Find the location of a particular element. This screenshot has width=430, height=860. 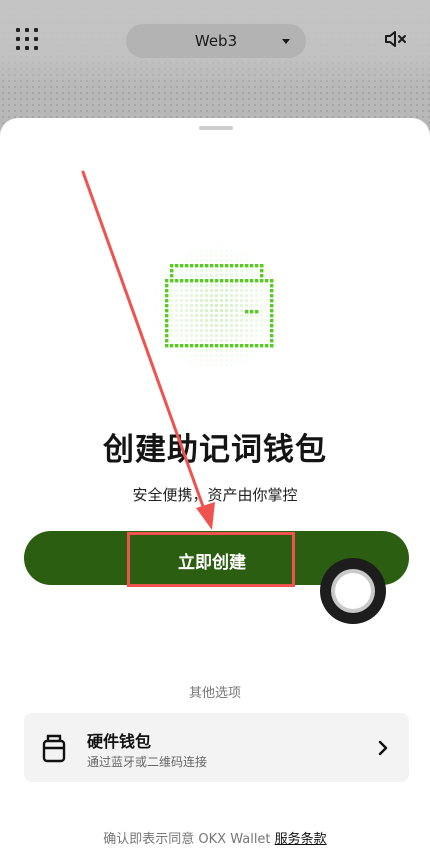

hardware-wallet-icon is located at coordinates (54, 748).